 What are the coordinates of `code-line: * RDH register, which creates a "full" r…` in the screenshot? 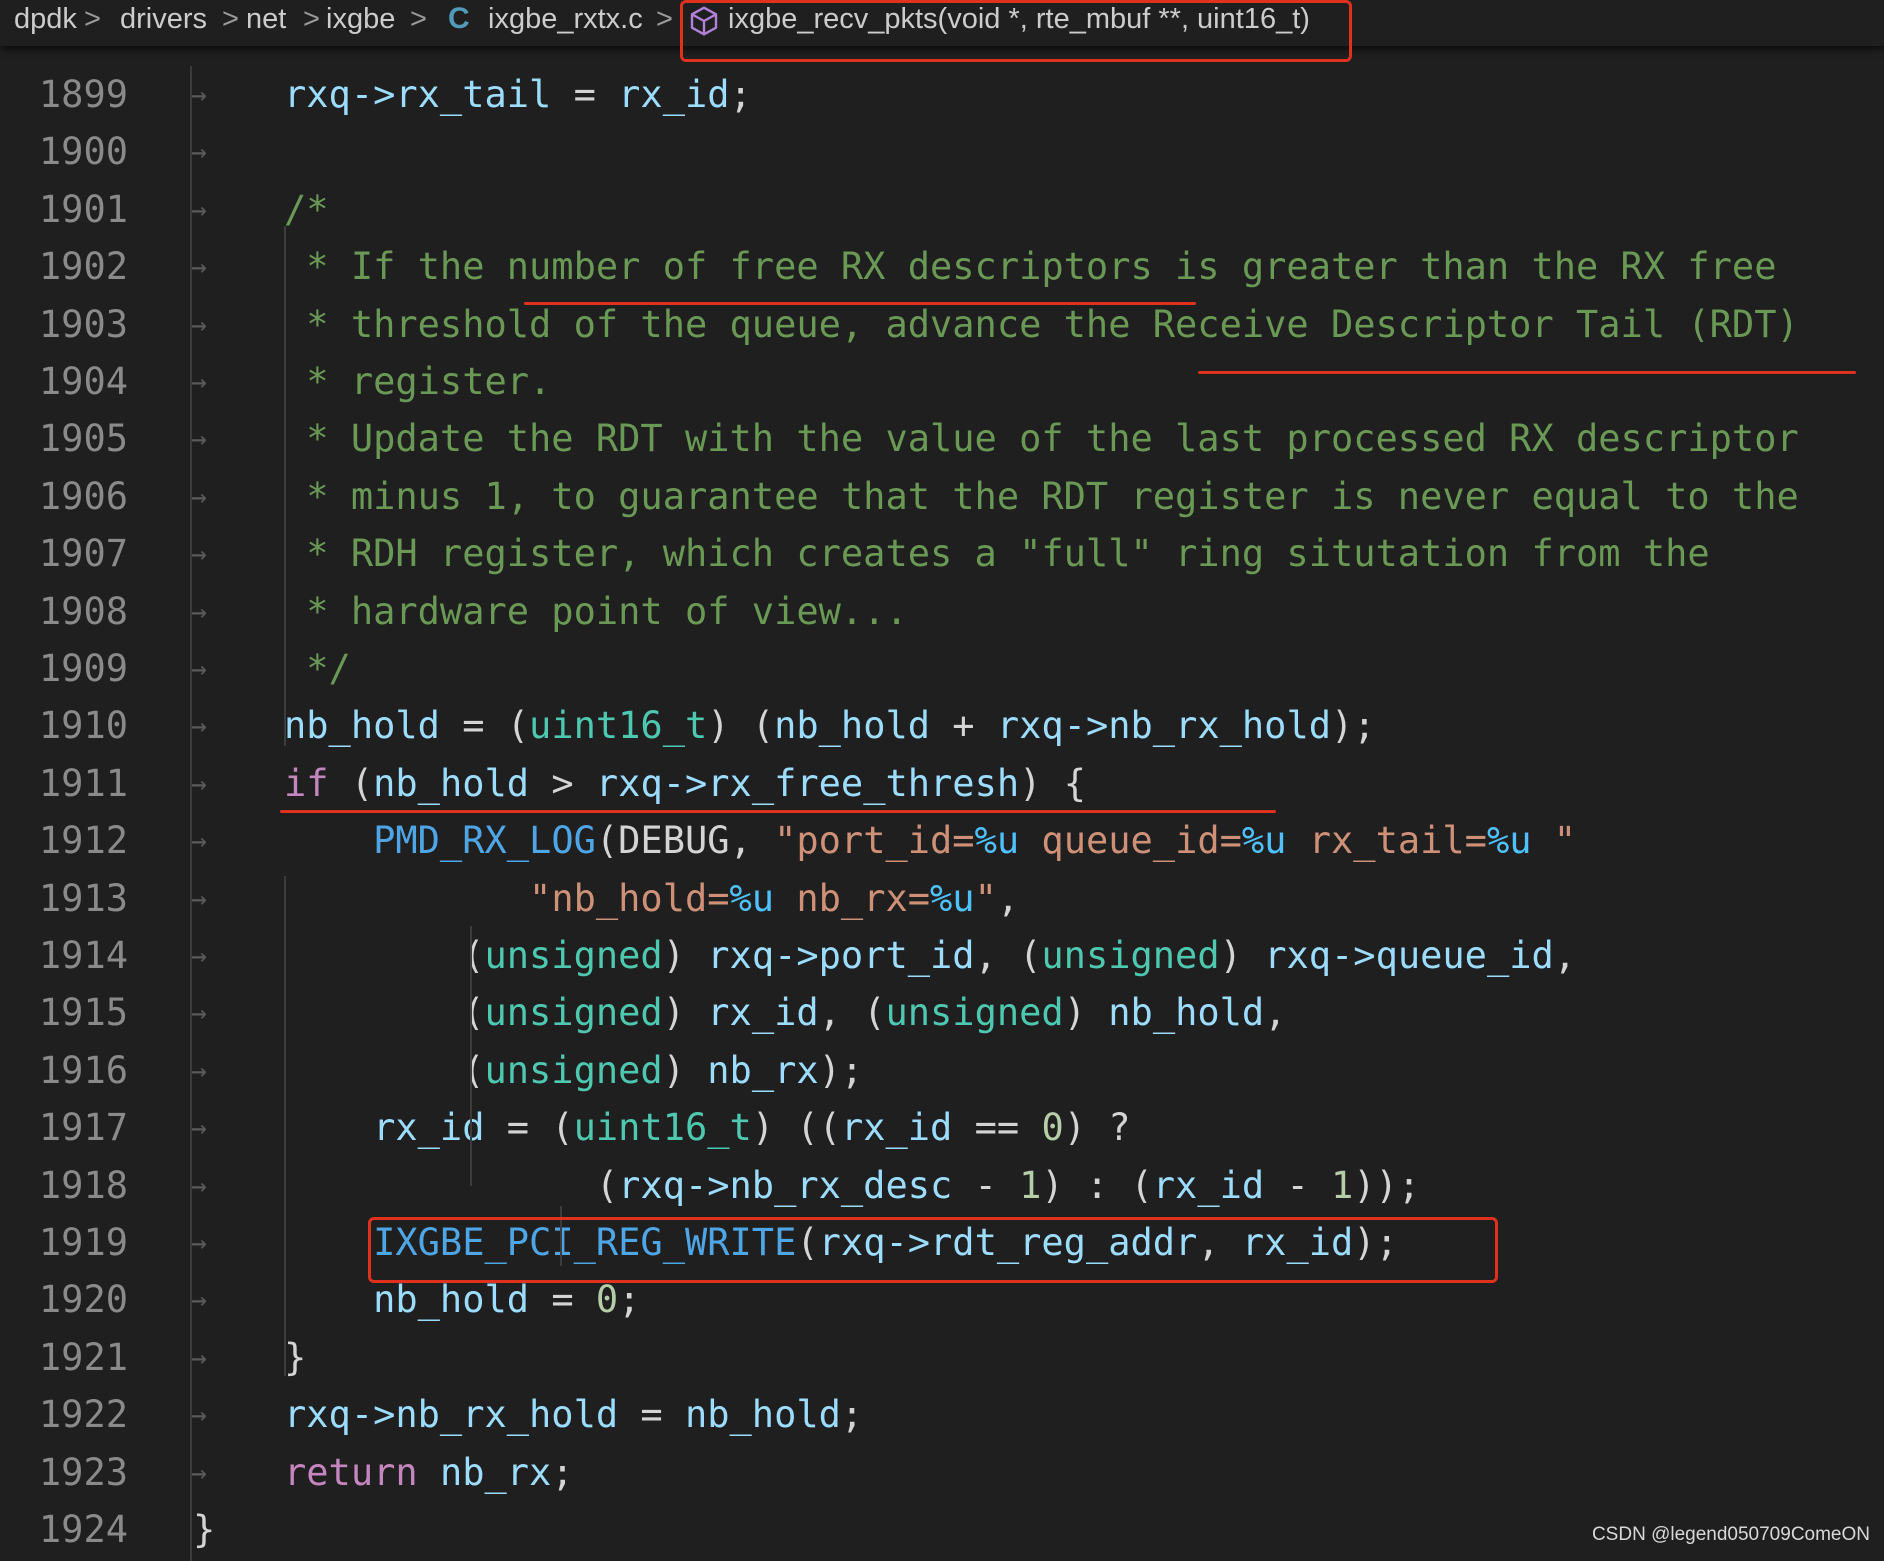 It's located at (997, 554).